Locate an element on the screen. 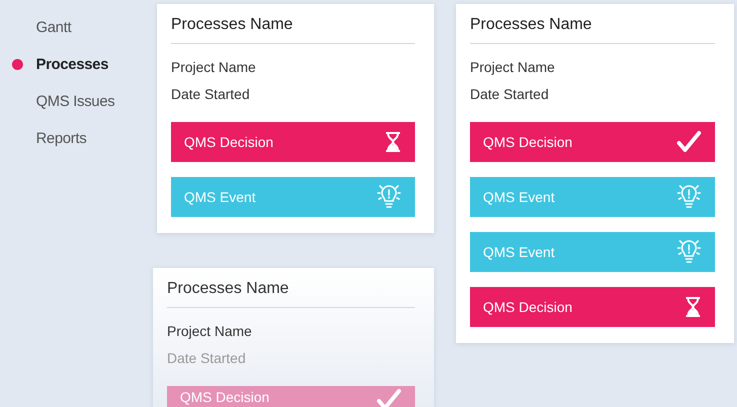 Image resolution: width=737 pixels, height=407 pixels. sidebar-item: Gantt is located at coordinates (54, 27).